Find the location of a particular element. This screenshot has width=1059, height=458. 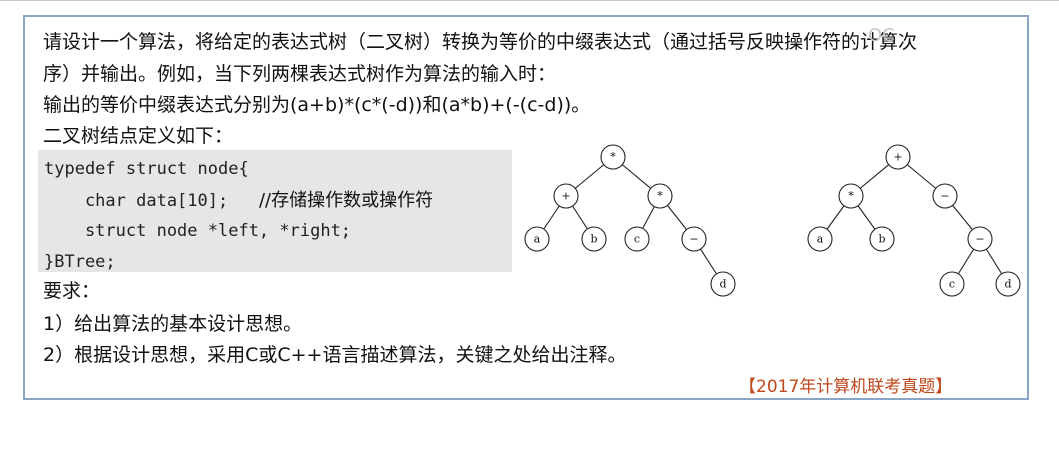

tree2-node-left: * is located at coordinates (851, 196).